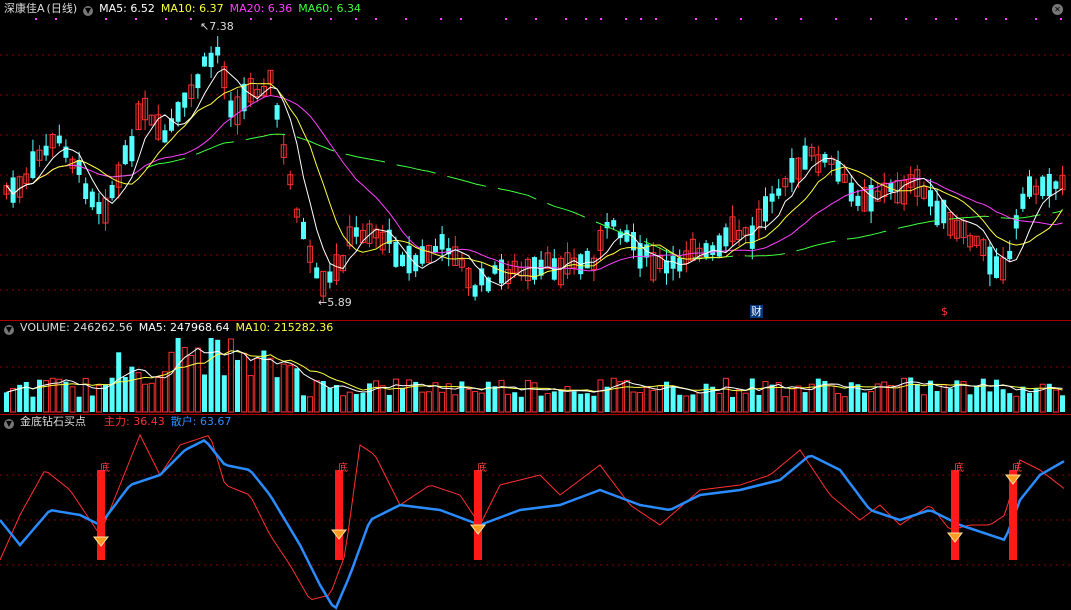 The height and width of the screenshot is (610, 1071). What do you see at coordinates (1057, 9) in the screenshot?
I see `close-icon: ✕` at bounding box center [1057, 9].